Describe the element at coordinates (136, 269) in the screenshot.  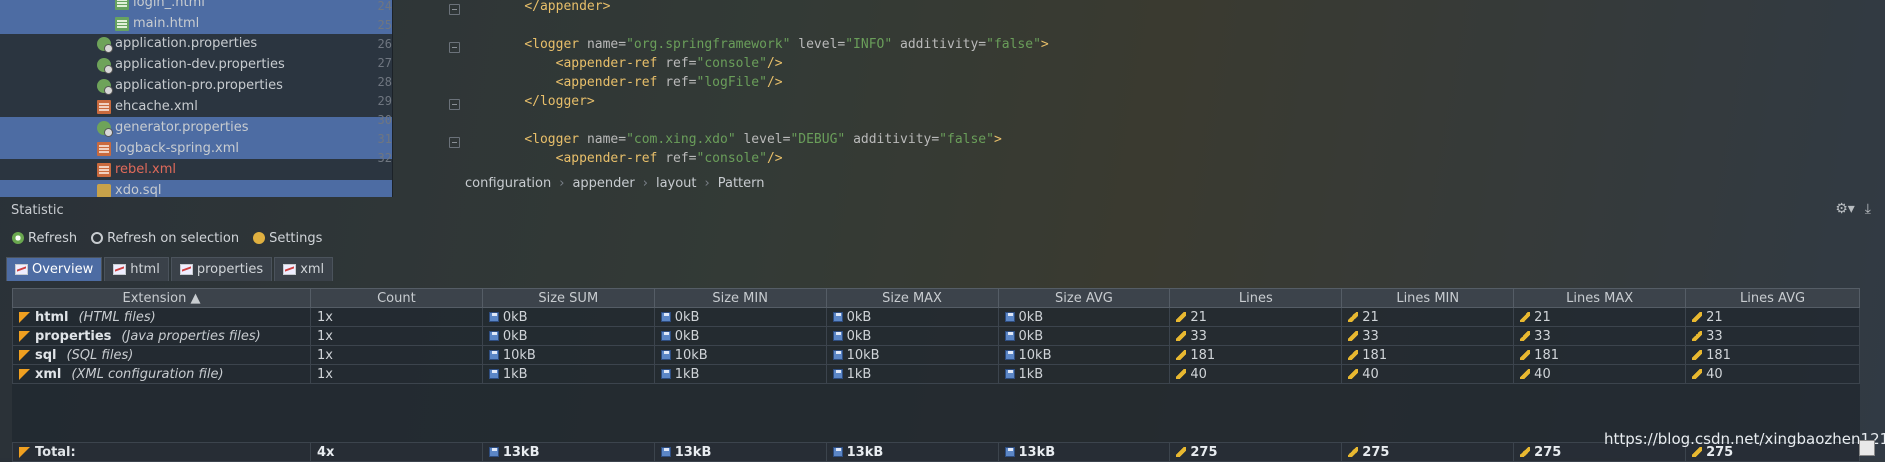
I see `tab-html: html` at that location.